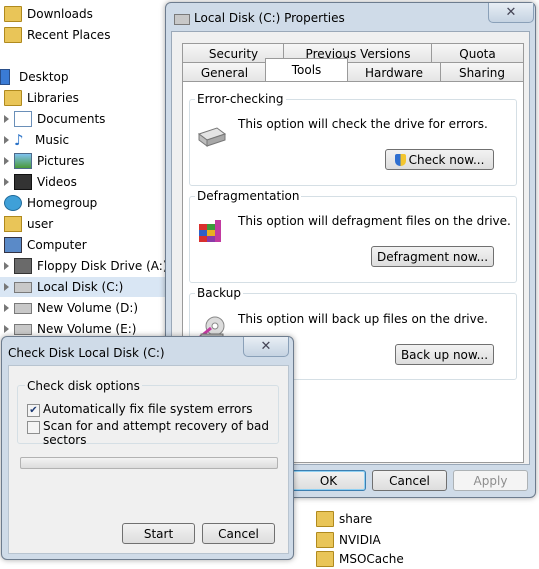  What do you see at coordinates (53, 98) in the screenshot?
I see `nav-item-label: Libraries` at bounding box center [53, 98].